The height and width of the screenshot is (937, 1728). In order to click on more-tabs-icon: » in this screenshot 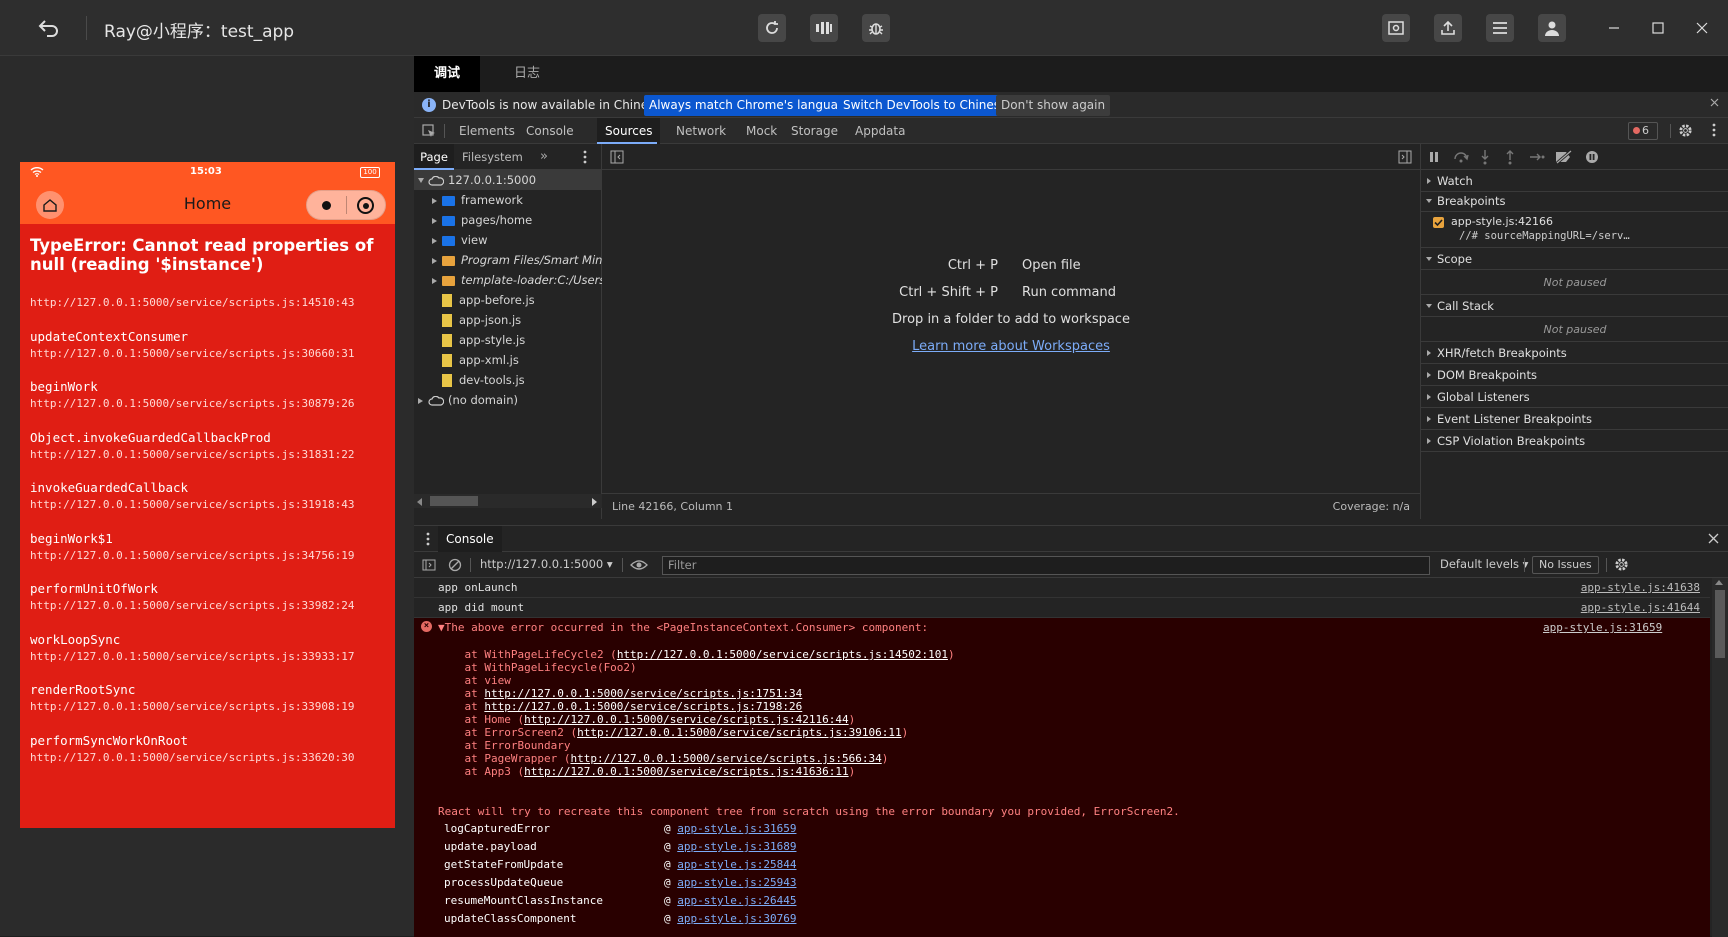, I will do `click(544, 156)`.